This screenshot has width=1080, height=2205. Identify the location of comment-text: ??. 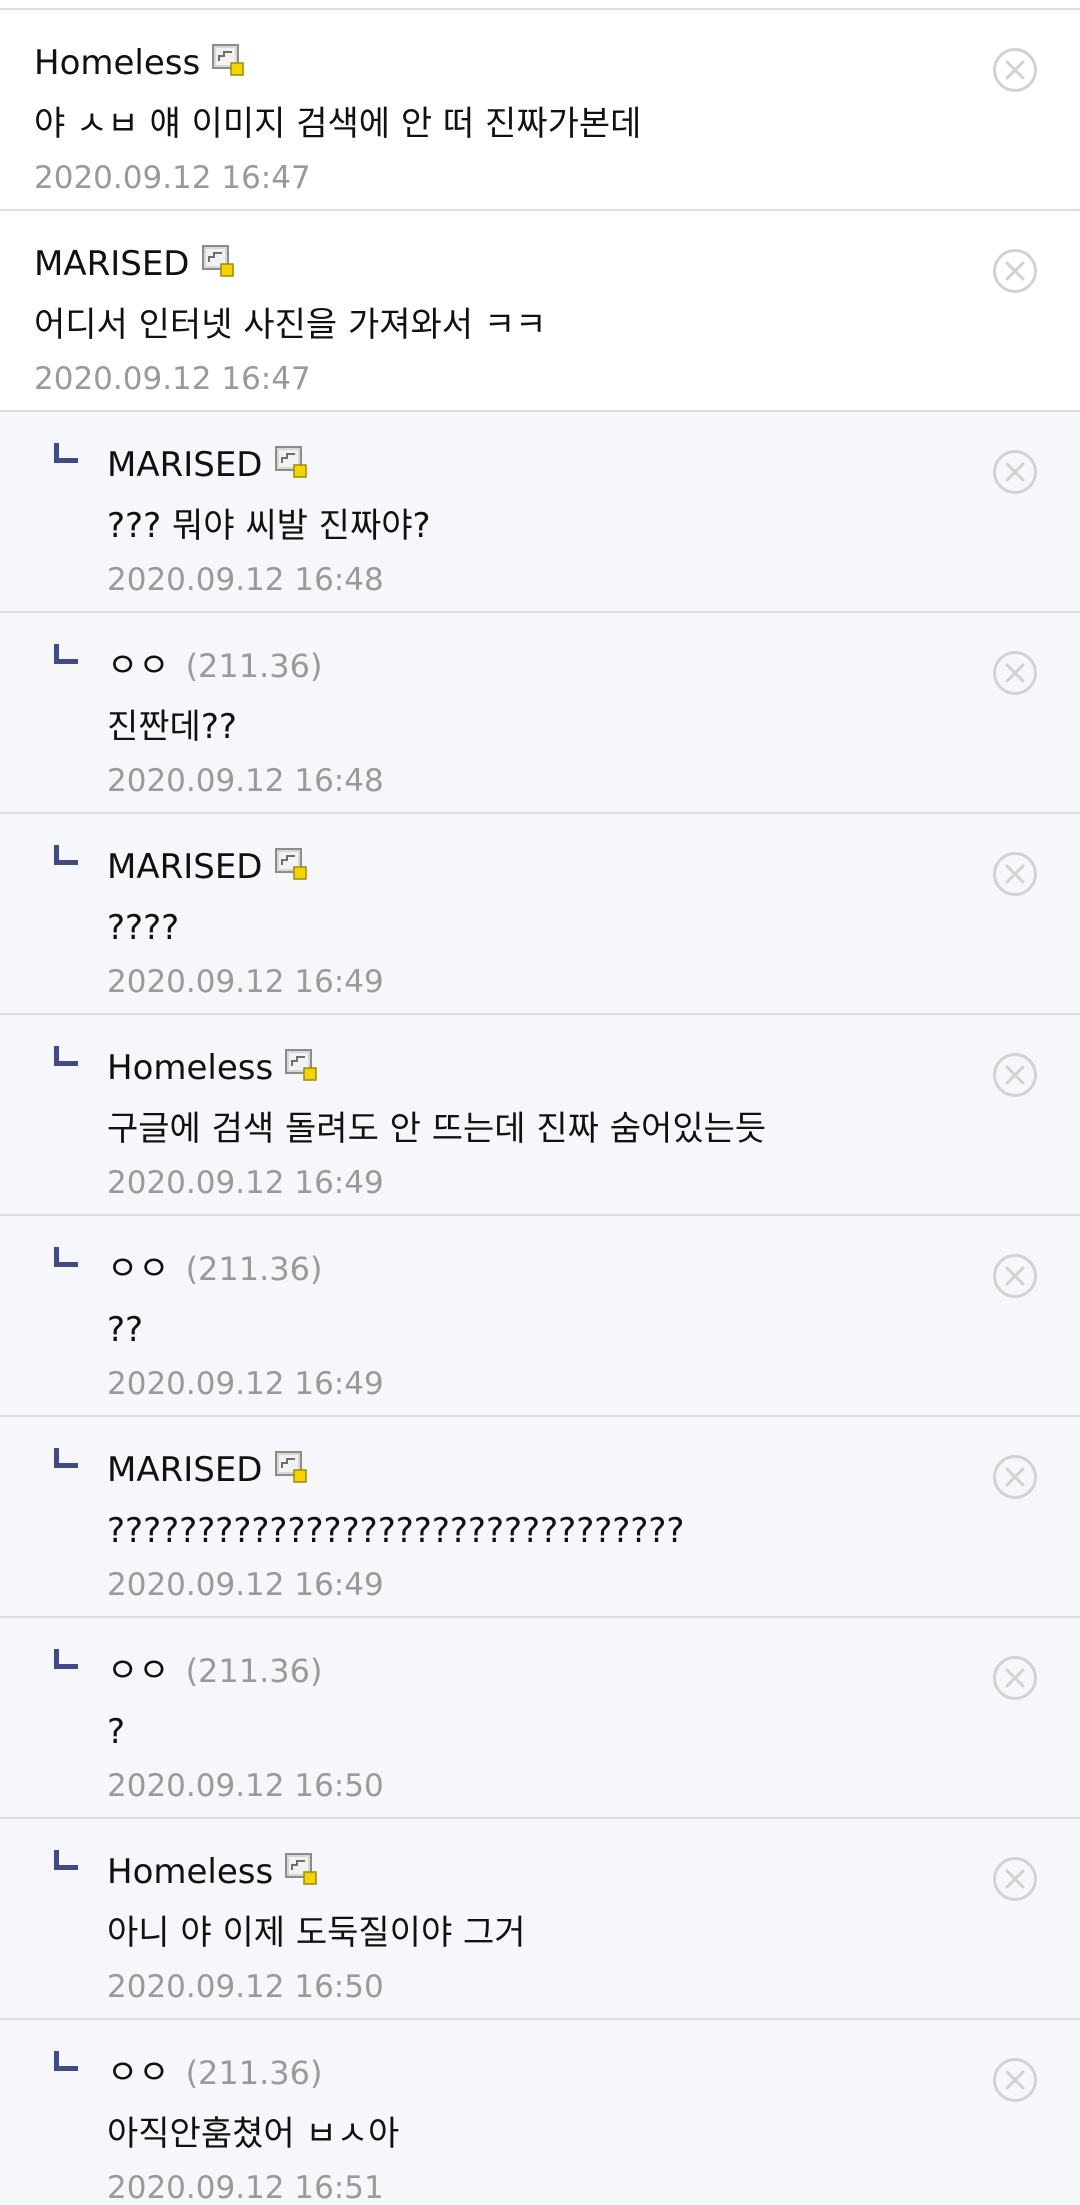
(125, 1330).